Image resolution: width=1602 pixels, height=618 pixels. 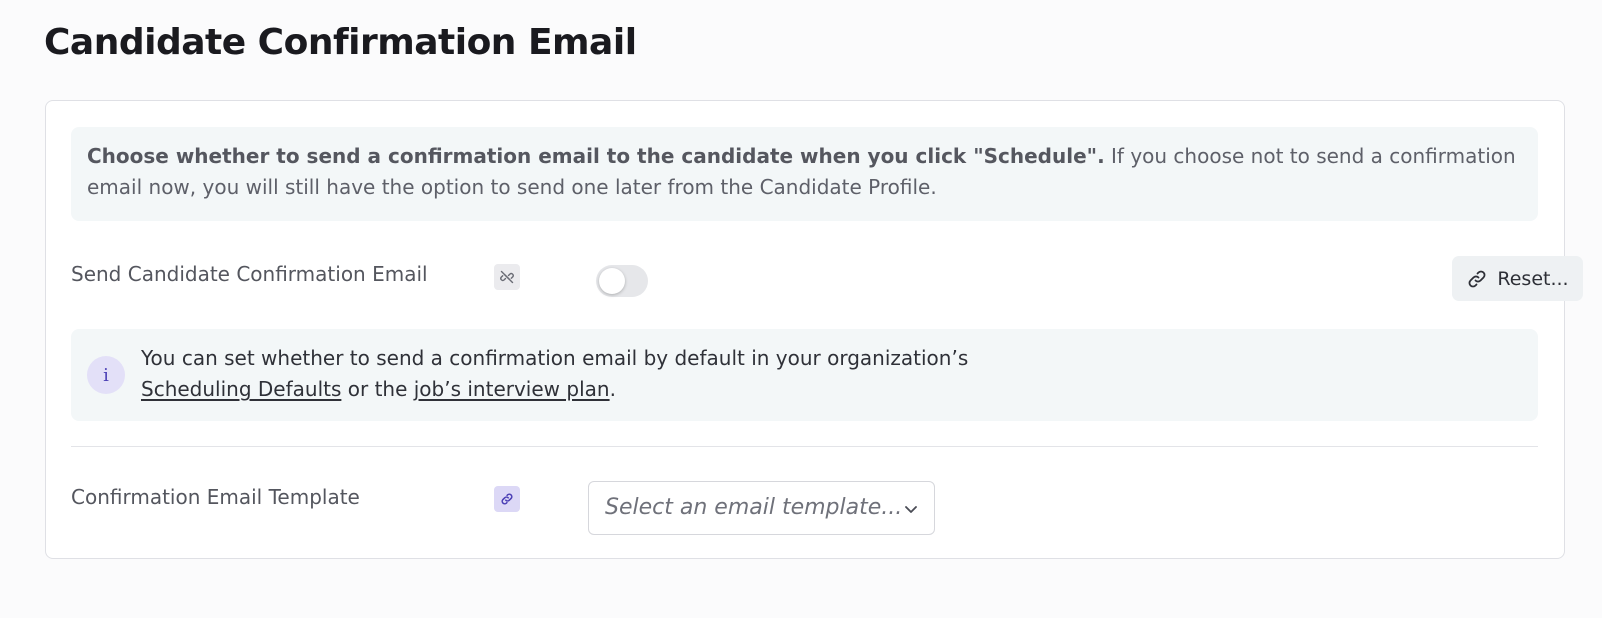 What do you see at coordinates (911, 509) in the screenshot?
I see `chevron-down-icon` at bounding box center [911, 509].